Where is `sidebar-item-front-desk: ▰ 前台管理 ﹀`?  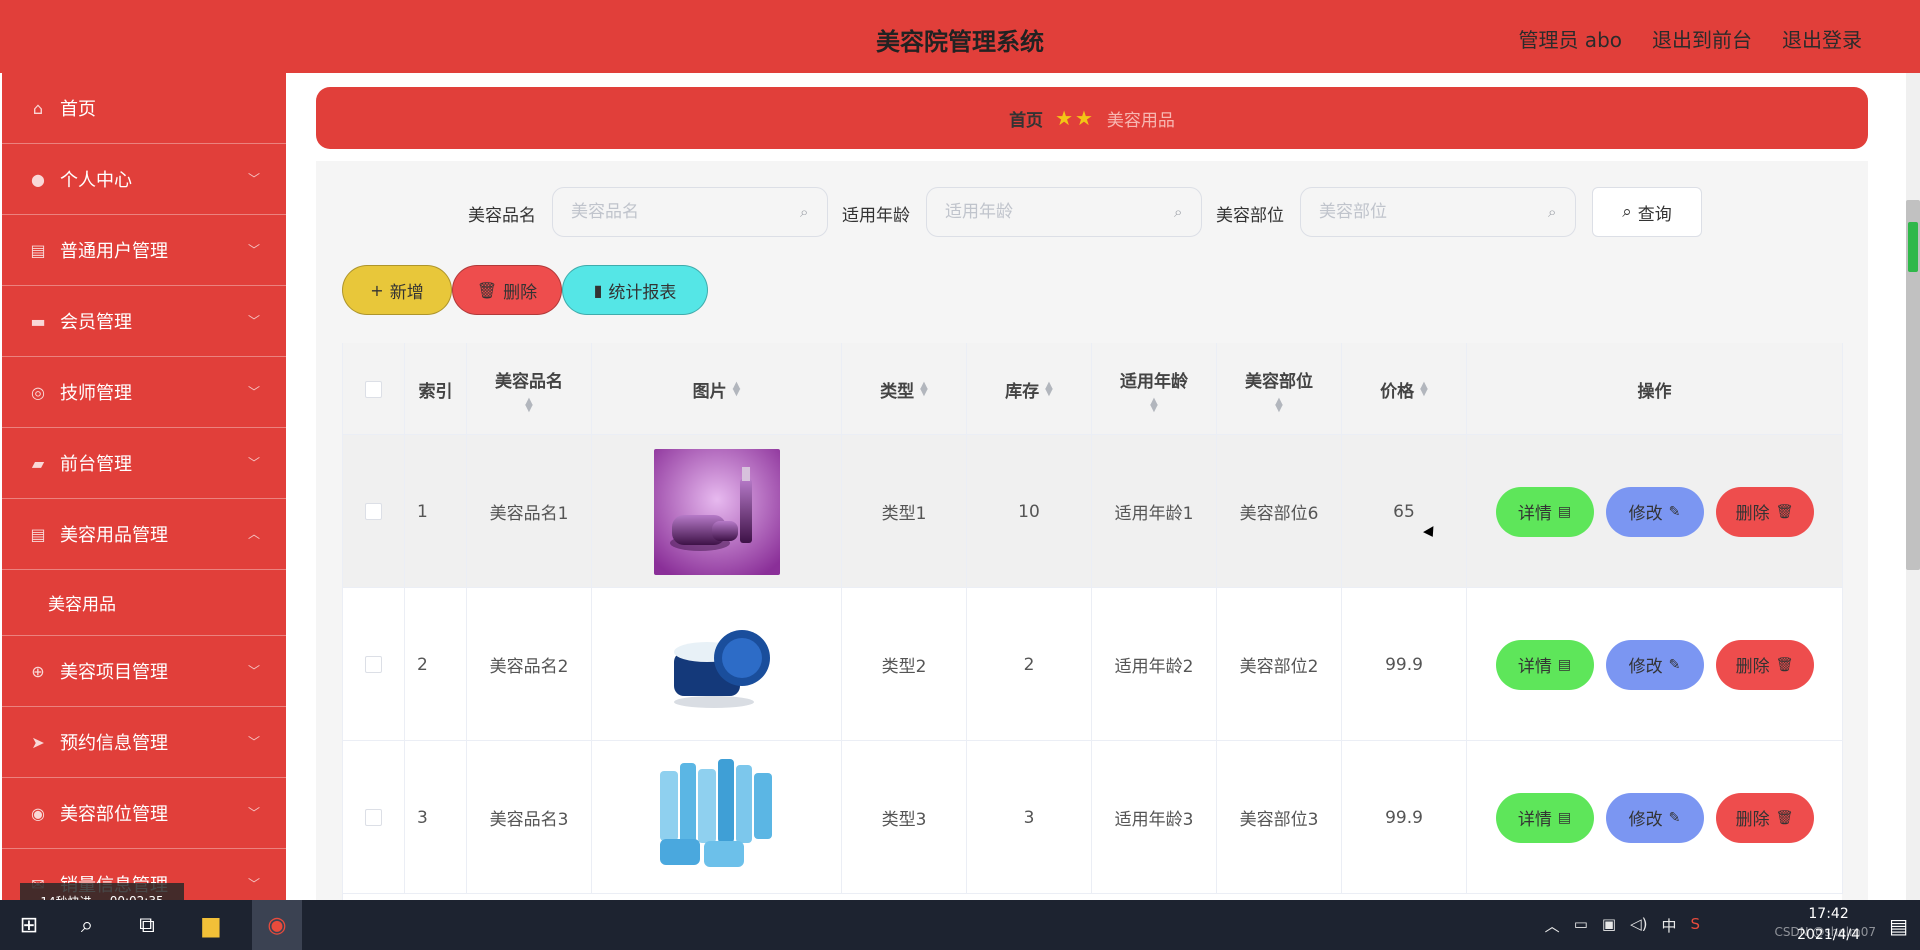 sidebar-item-front-desk: ▰ 前台管理 ﹀ is located at coordinates (144, 463).